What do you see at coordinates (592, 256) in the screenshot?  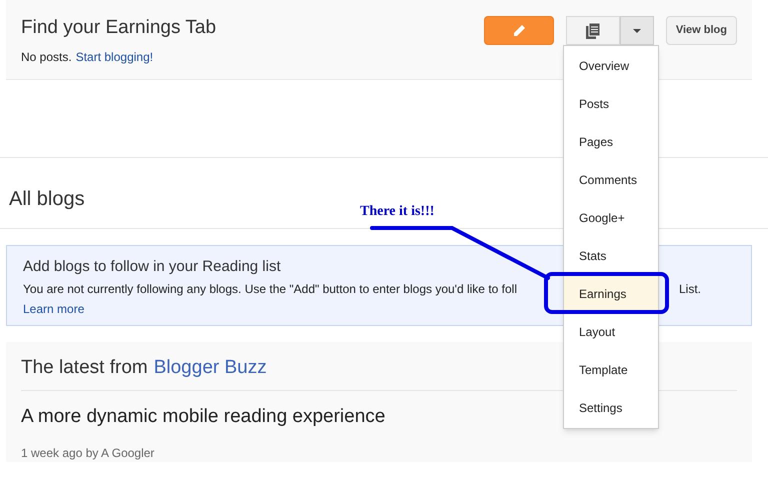 I see `menu-item: Stats` at bounding box center [592, 256].